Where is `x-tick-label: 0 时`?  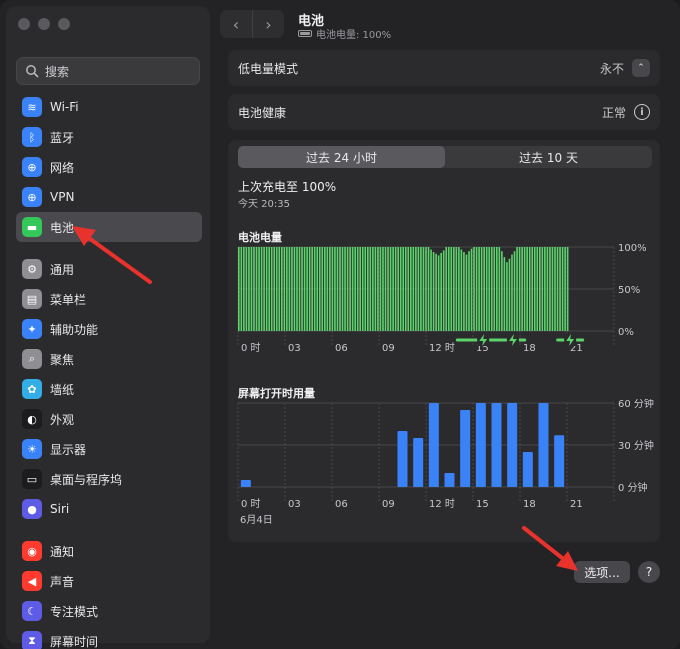
x-tick-label: 0 时 is located at coordinates (251, 348).